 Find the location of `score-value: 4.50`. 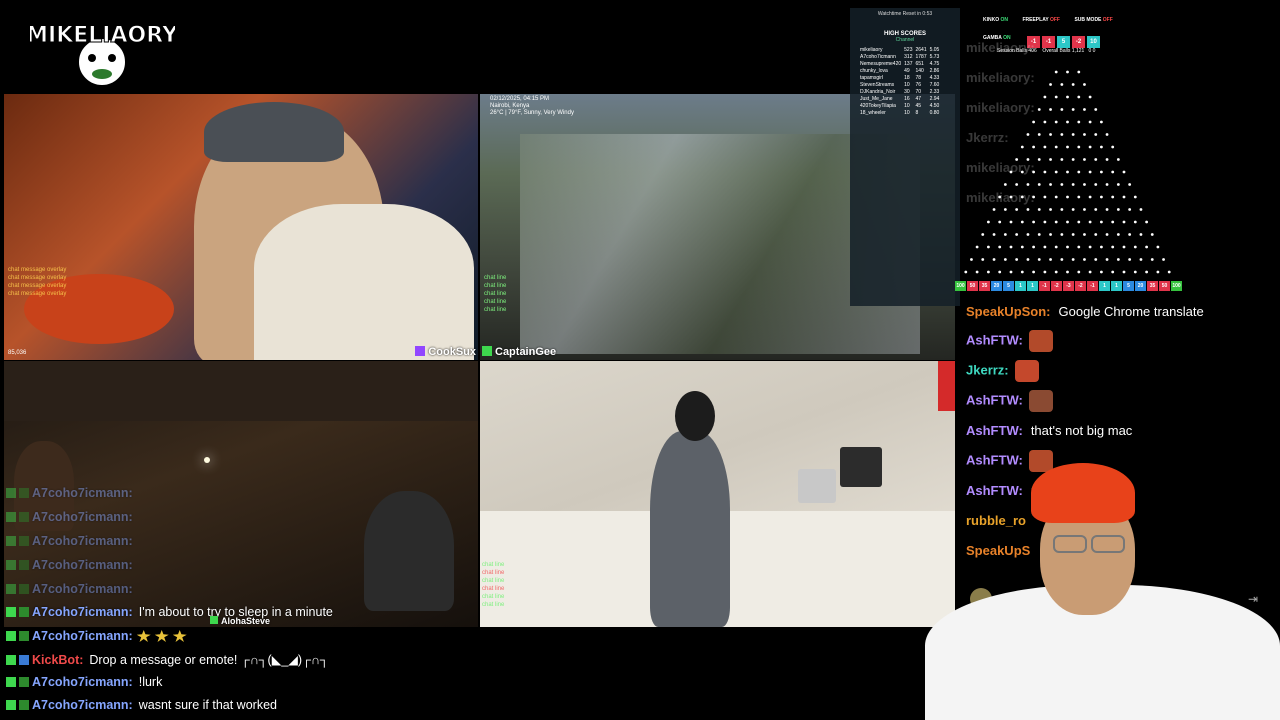

score-value: 4.50 is located at coordinates (934, 106).